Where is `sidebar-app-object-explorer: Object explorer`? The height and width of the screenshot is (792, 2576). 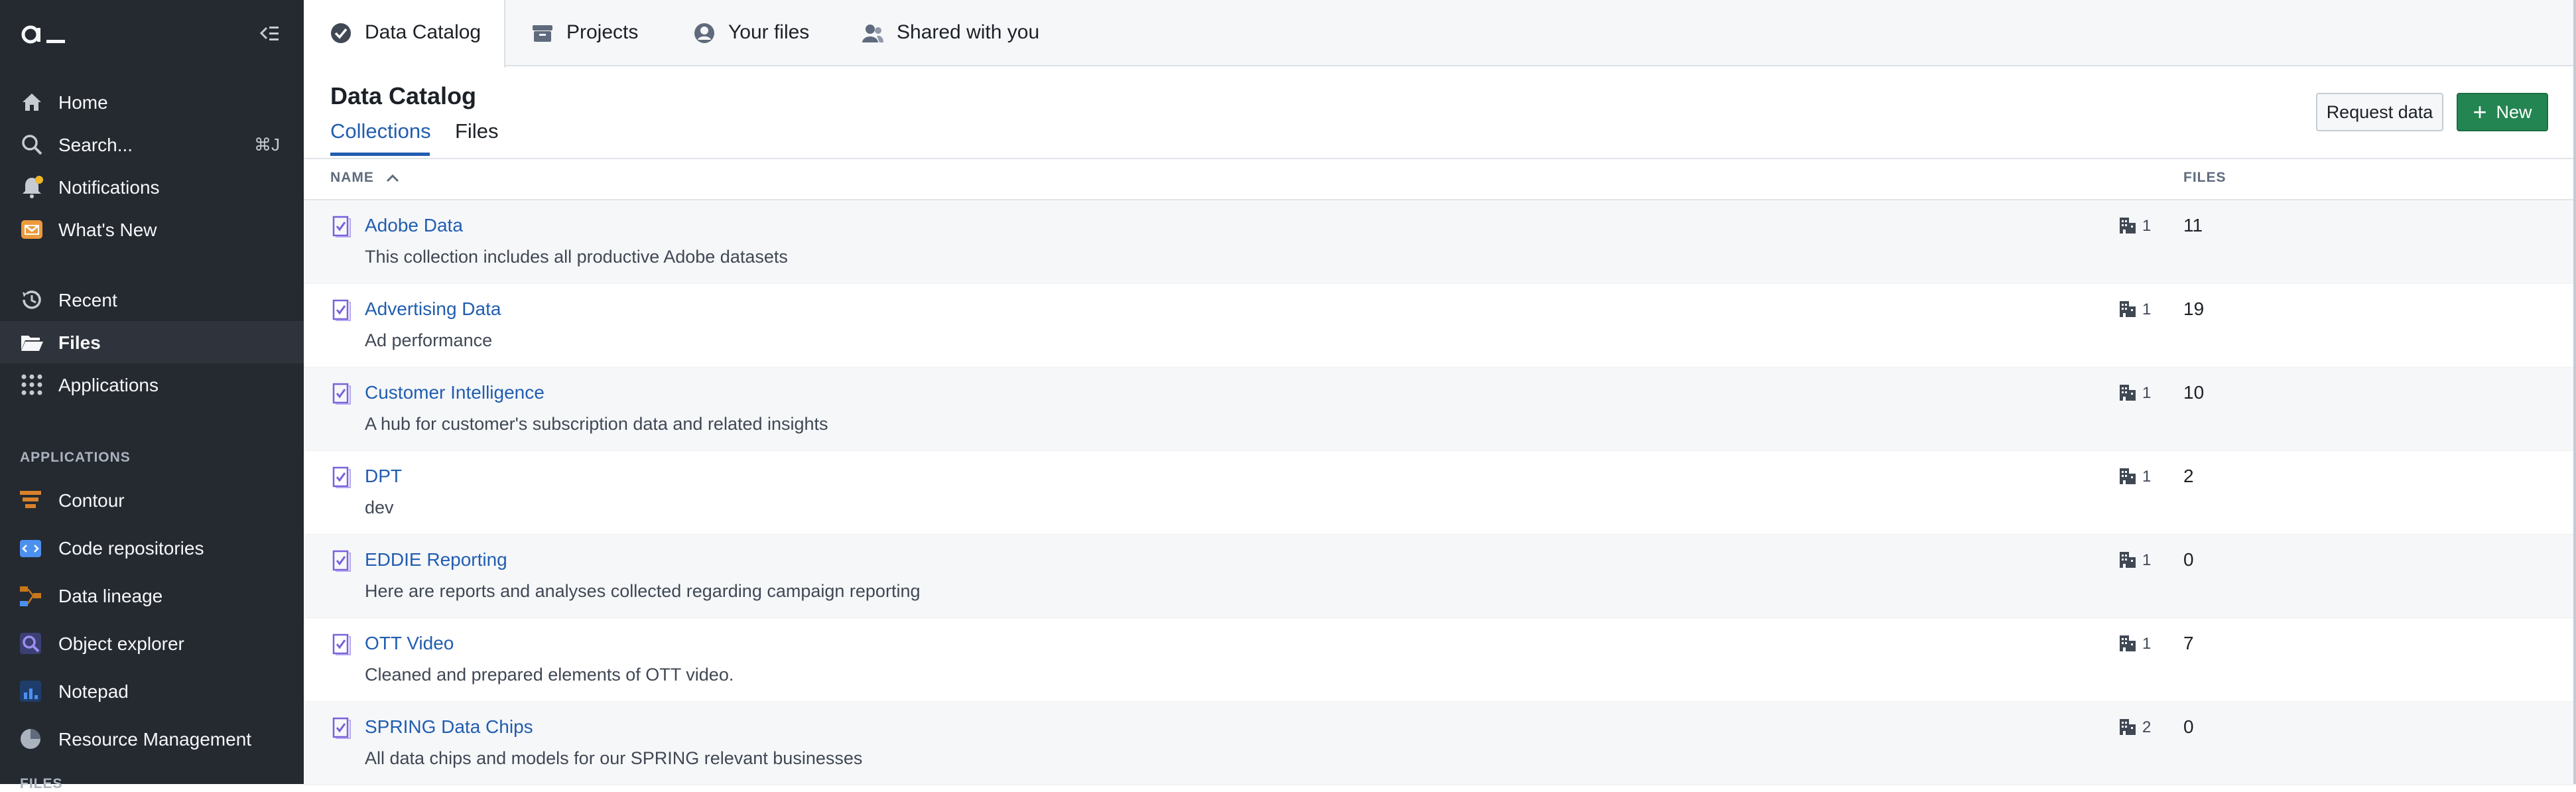
sidebar-app-object-explorer: Object explorer is located at coordinates (152, 643).